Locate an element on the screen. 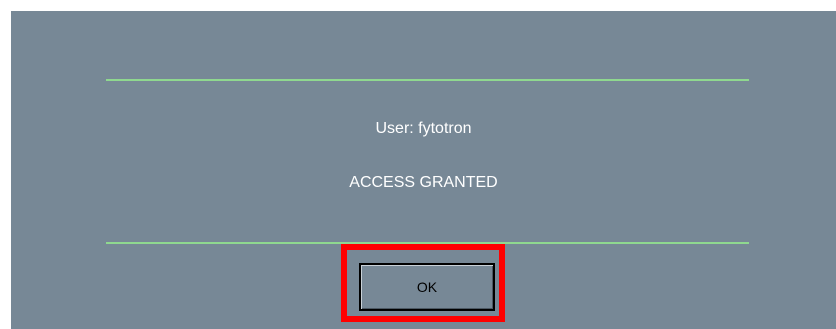  ok-button: OK is located at coordinates (427, 287).